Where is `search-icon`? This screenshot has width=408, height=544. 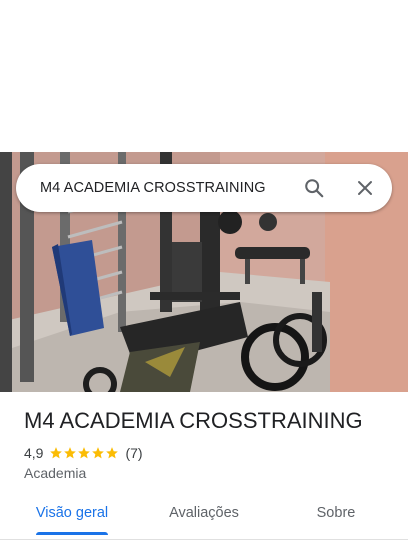
search-icon is located at coordinates (314, 188).